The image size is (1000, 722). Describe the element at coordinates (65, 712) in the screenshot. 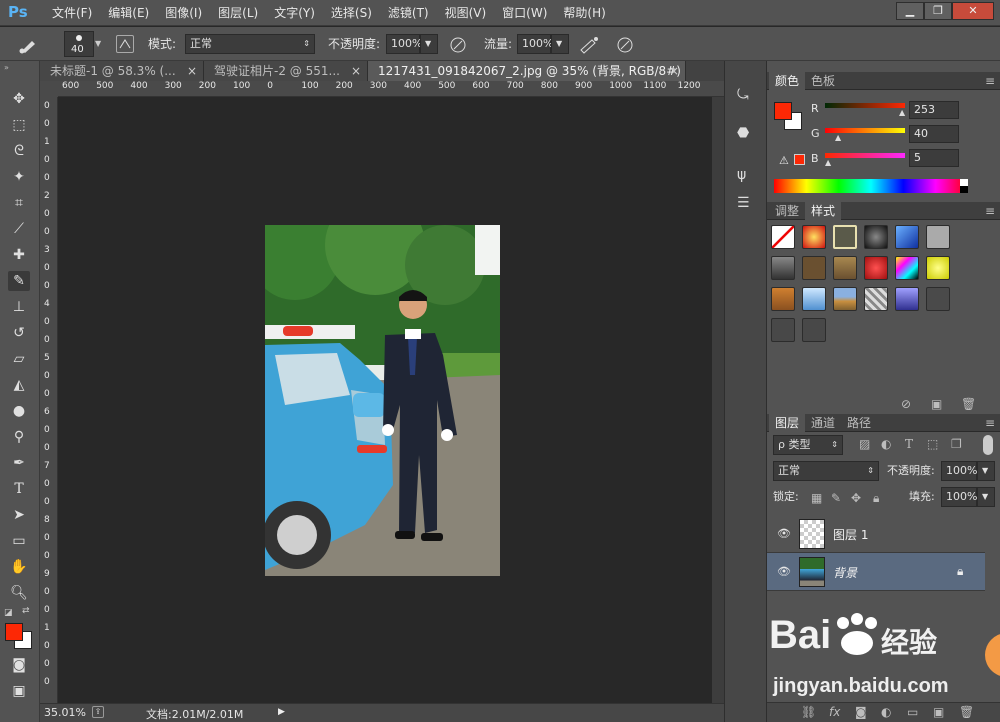

I see `zoom-level: 35.01%` at that location.